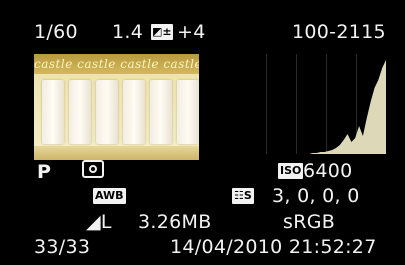 The width and height of the screenshot is (405, 265). What do you see at coordinates (328, 171) in the screenshot?
I see `iso-value: 6400` at bounding box center [328, 171].